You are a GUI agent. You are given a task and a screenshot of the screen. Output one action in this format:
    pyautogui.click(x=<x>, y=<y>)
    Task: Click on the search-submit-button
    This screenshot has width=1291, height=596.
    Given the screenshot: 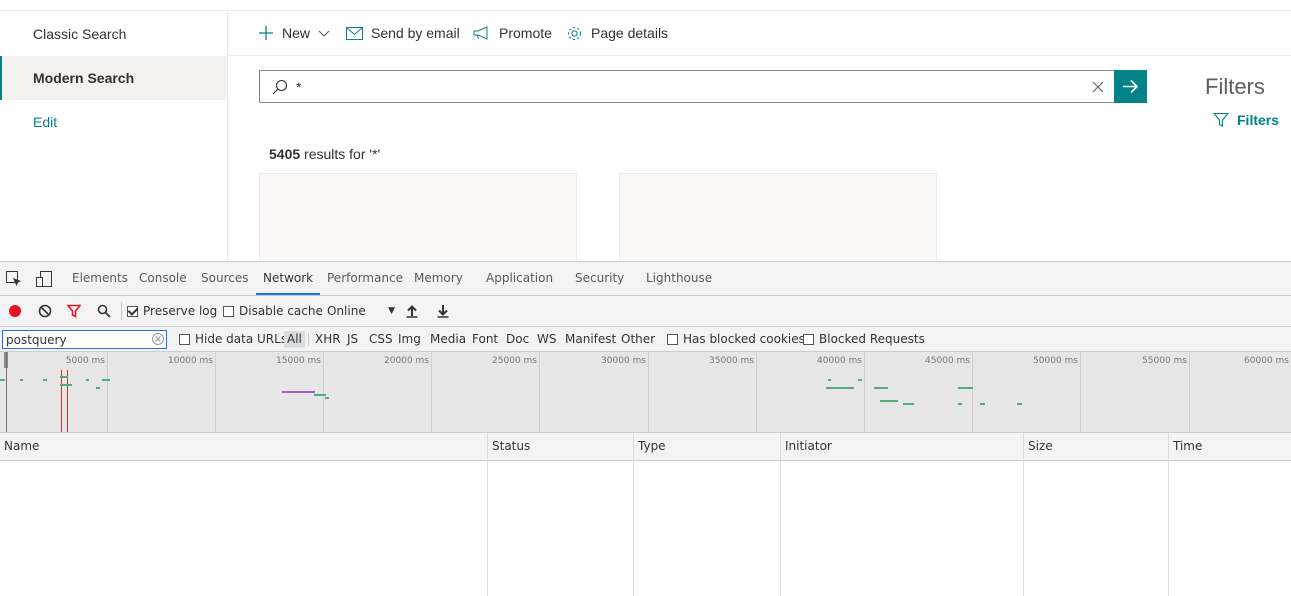 What is the action you would take?
    pyautogui.click(x=1130, y=86)
    